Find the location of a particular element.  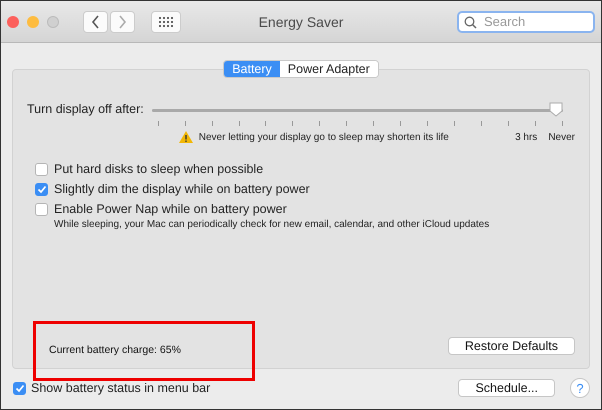

show-all-button is located at coordinates (166, 21).